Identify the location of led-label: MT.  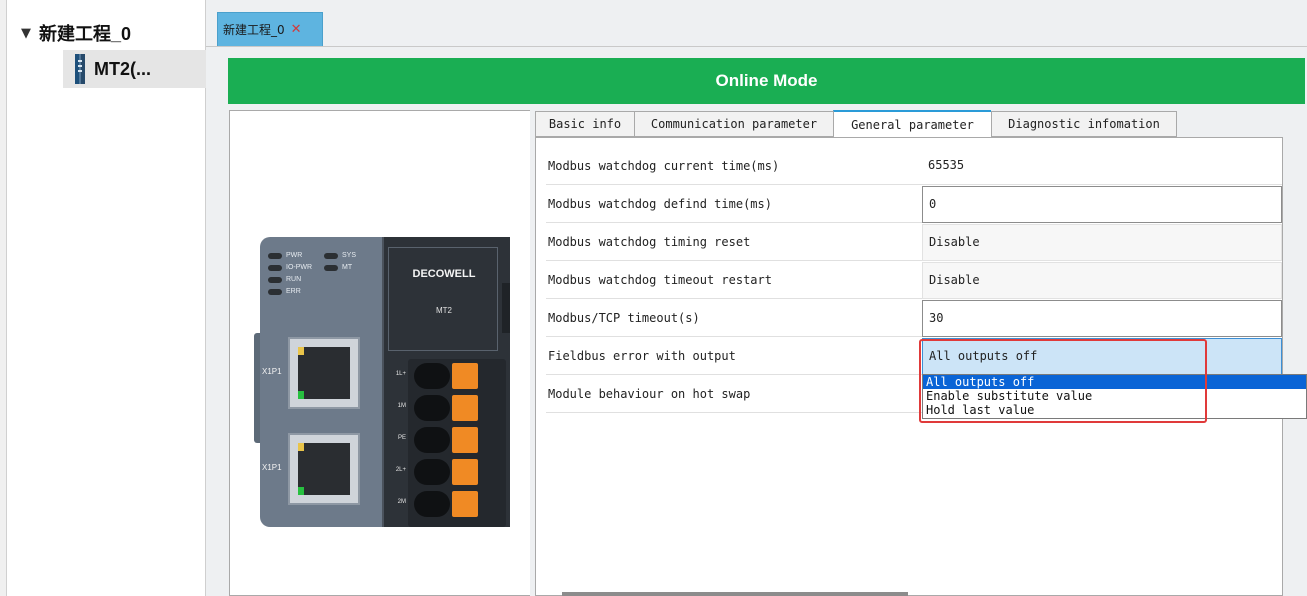
(347, 267).